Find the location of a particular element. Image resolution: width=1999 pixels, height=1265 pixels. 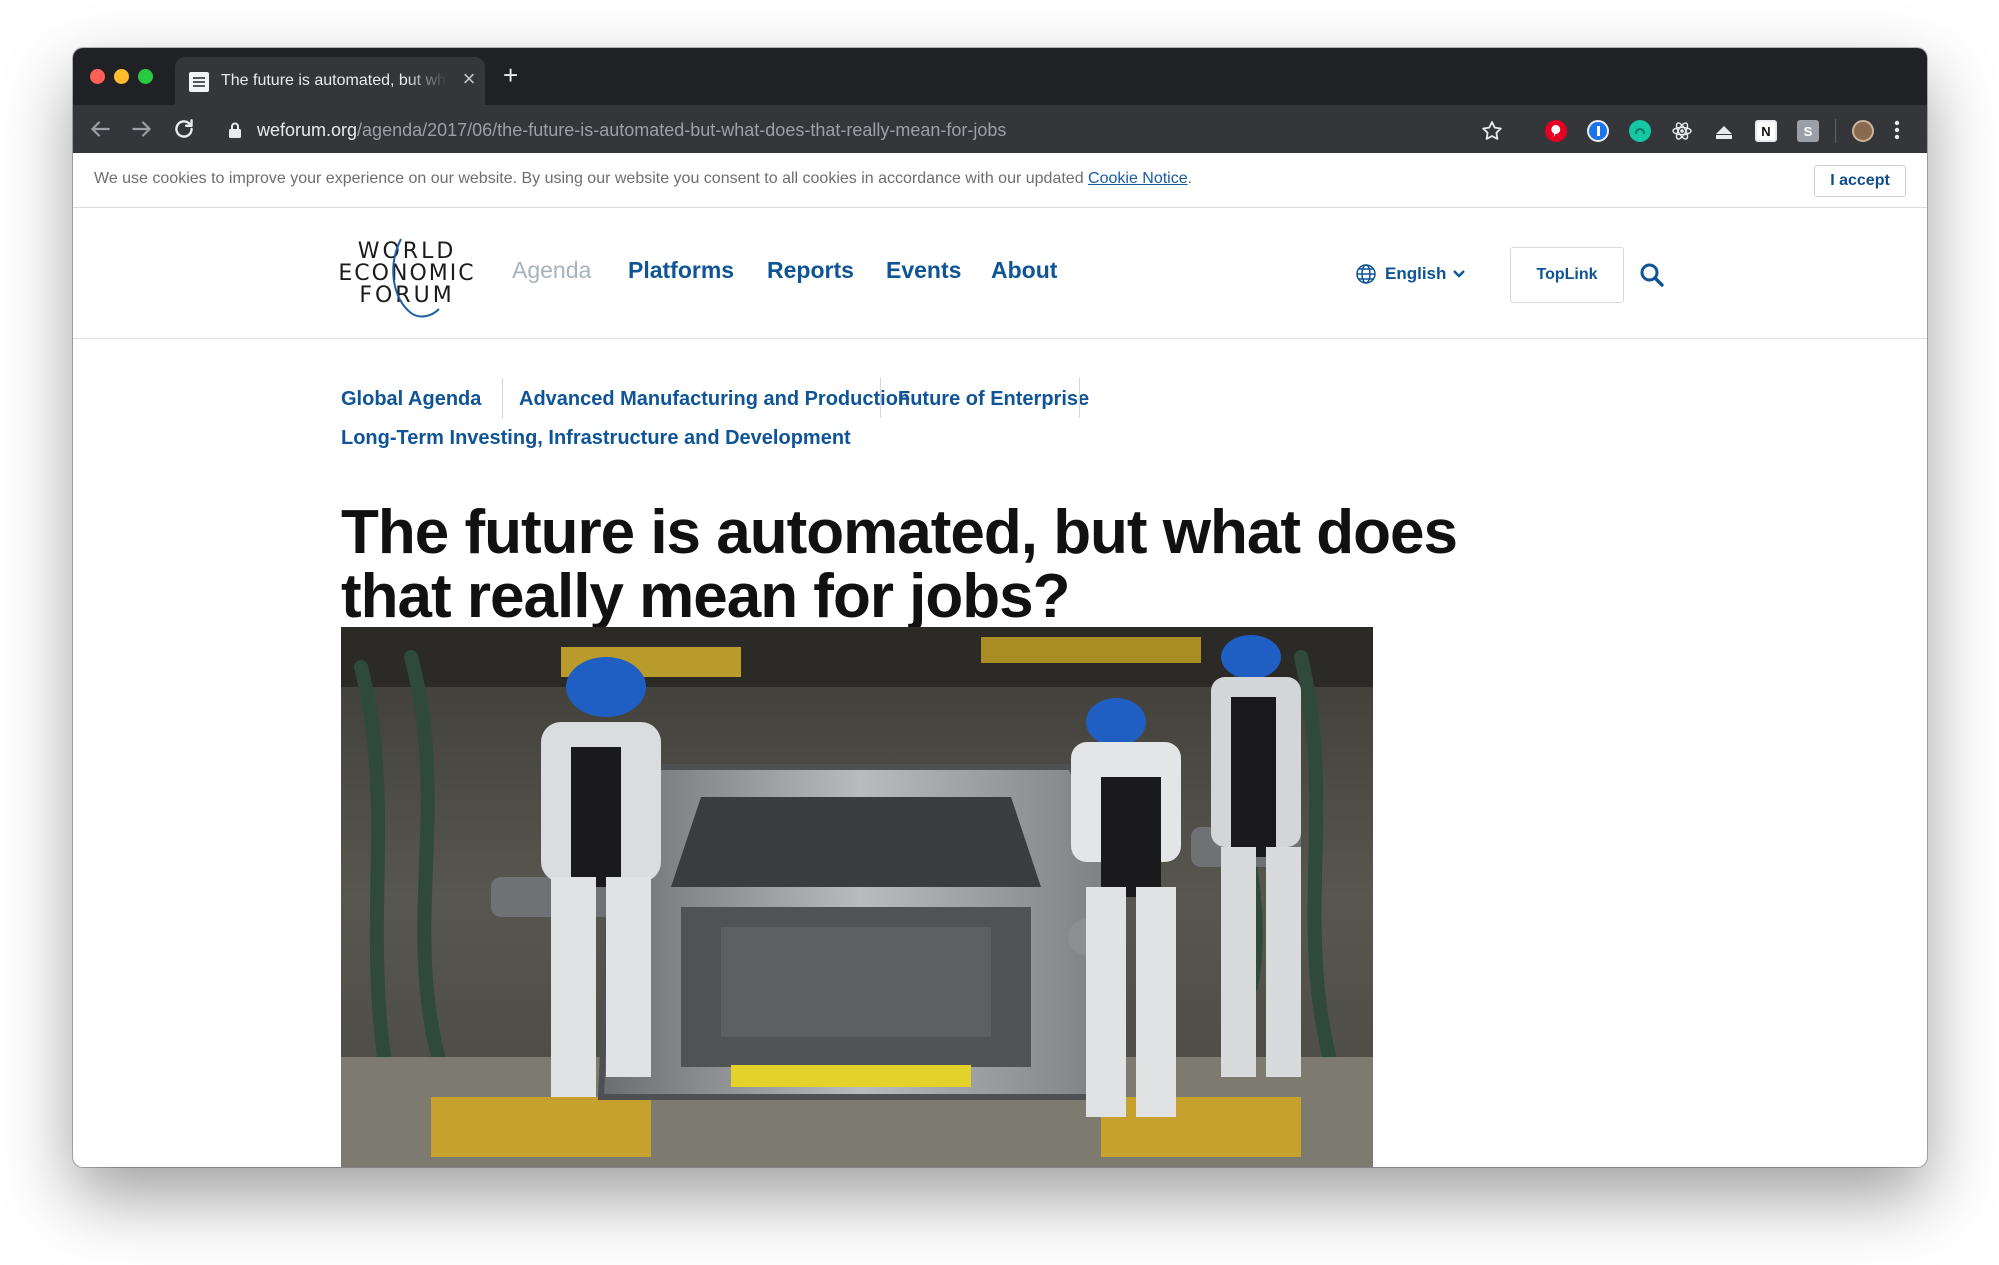

nav-reports: Reports is located at coordinates (810, 270).